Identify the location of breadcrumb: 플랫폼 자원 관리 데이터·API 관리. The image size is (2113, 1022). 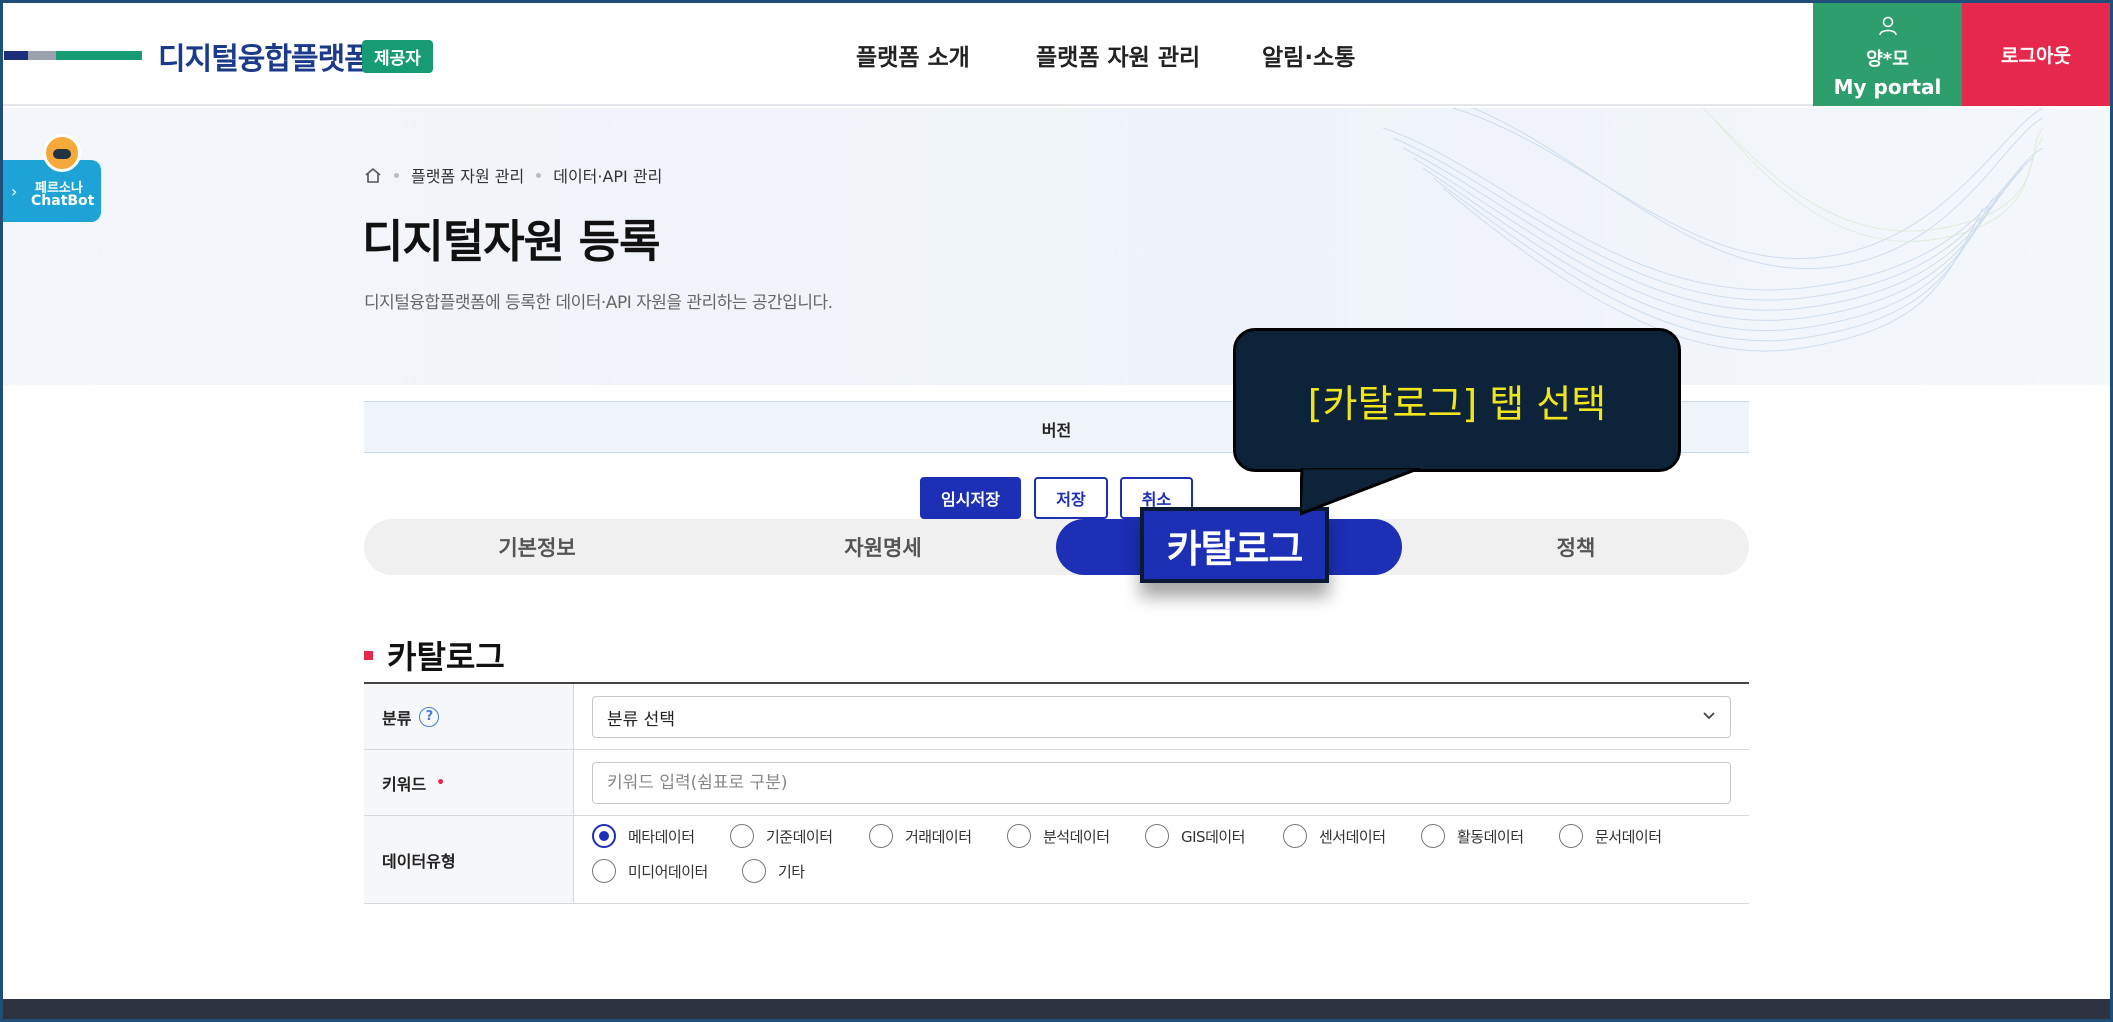
(513, 175).